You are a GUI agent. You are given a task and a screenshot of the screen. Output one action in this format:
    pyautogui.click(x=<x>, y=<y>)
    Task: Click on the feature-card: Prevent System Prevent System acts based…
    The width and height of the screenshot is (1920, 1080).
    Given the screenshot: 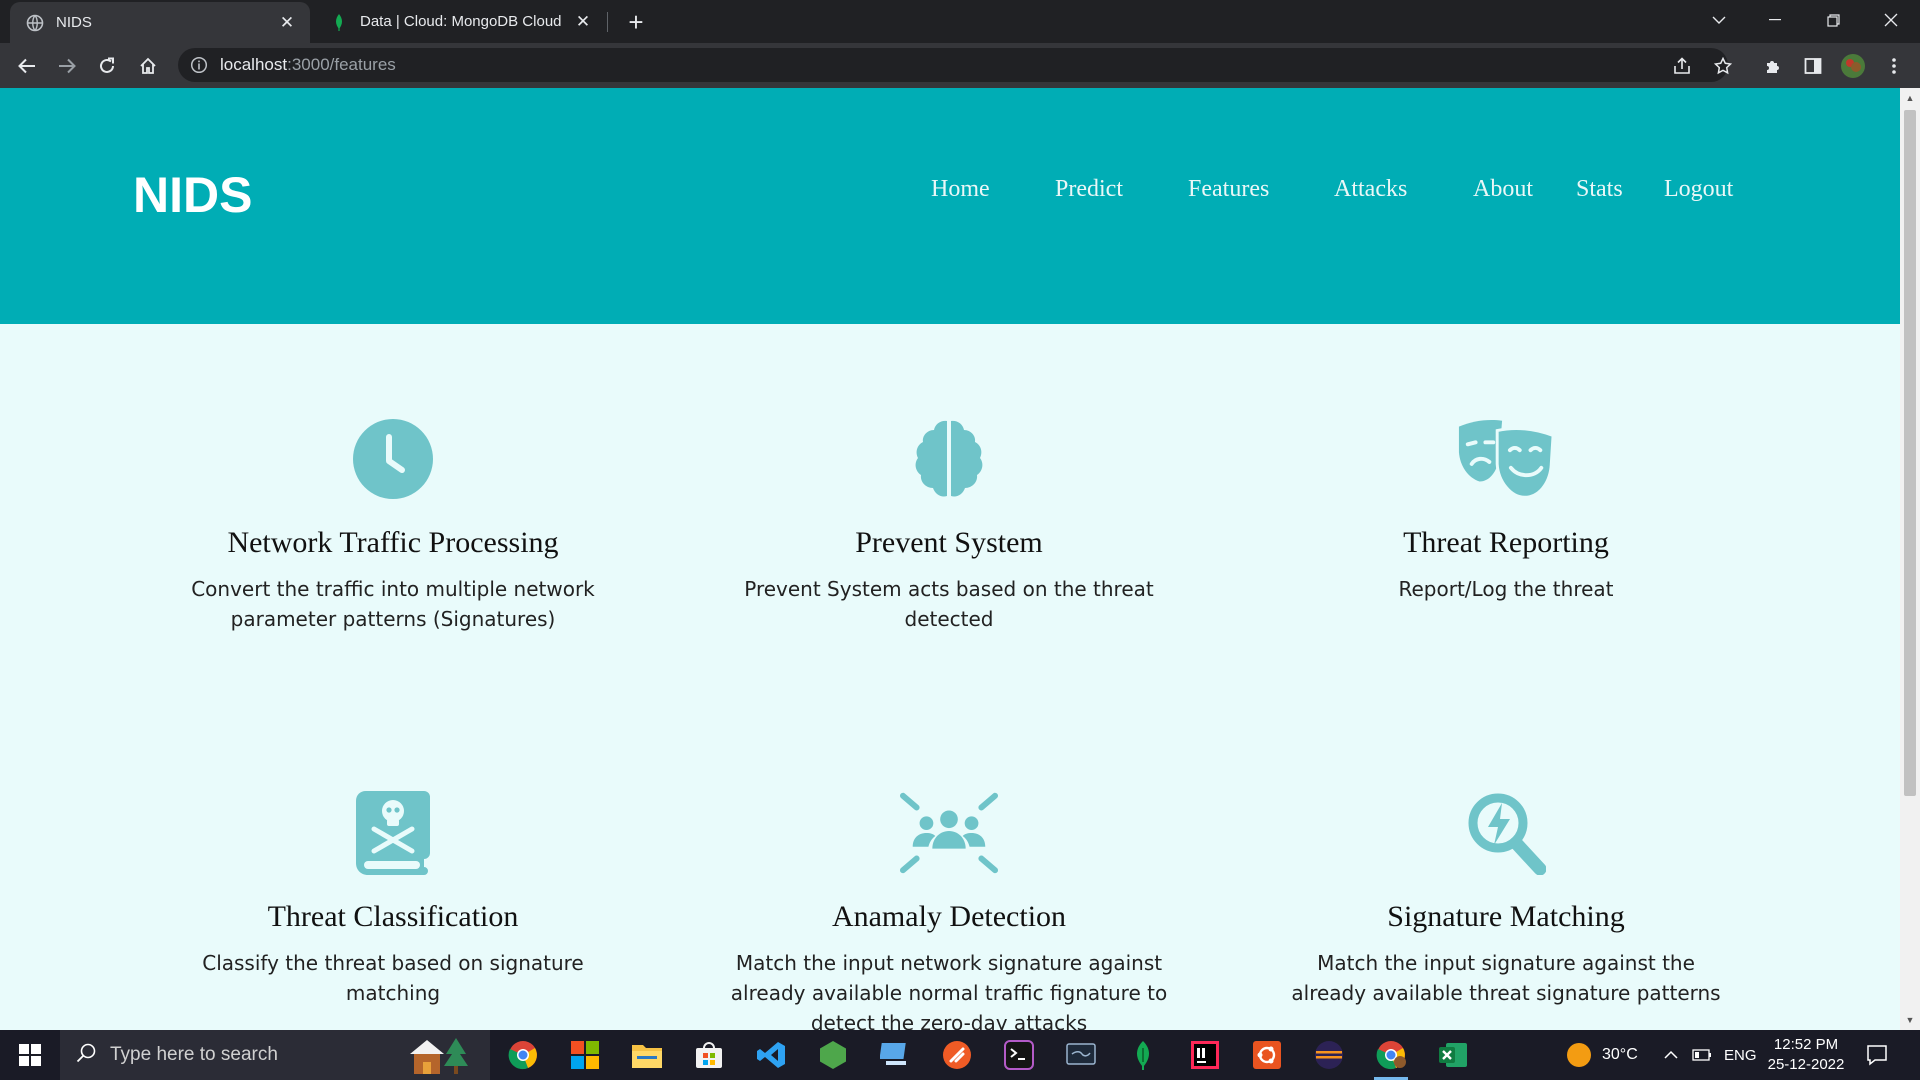 What is the action you would take?
    pyautogui.click(x=949, y=524)
    